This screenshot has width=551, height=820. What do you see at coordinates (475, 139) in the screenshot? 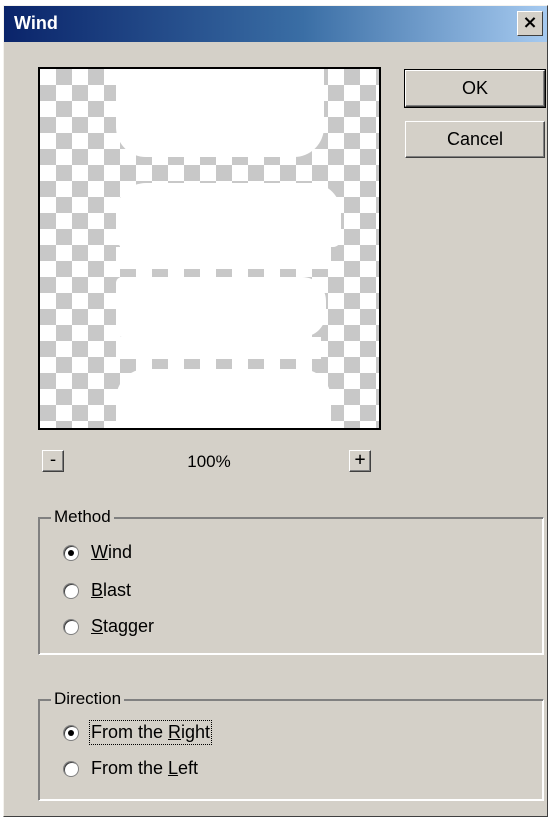
I see `cancel-button: Cancel` at bounding box center [475, 139].